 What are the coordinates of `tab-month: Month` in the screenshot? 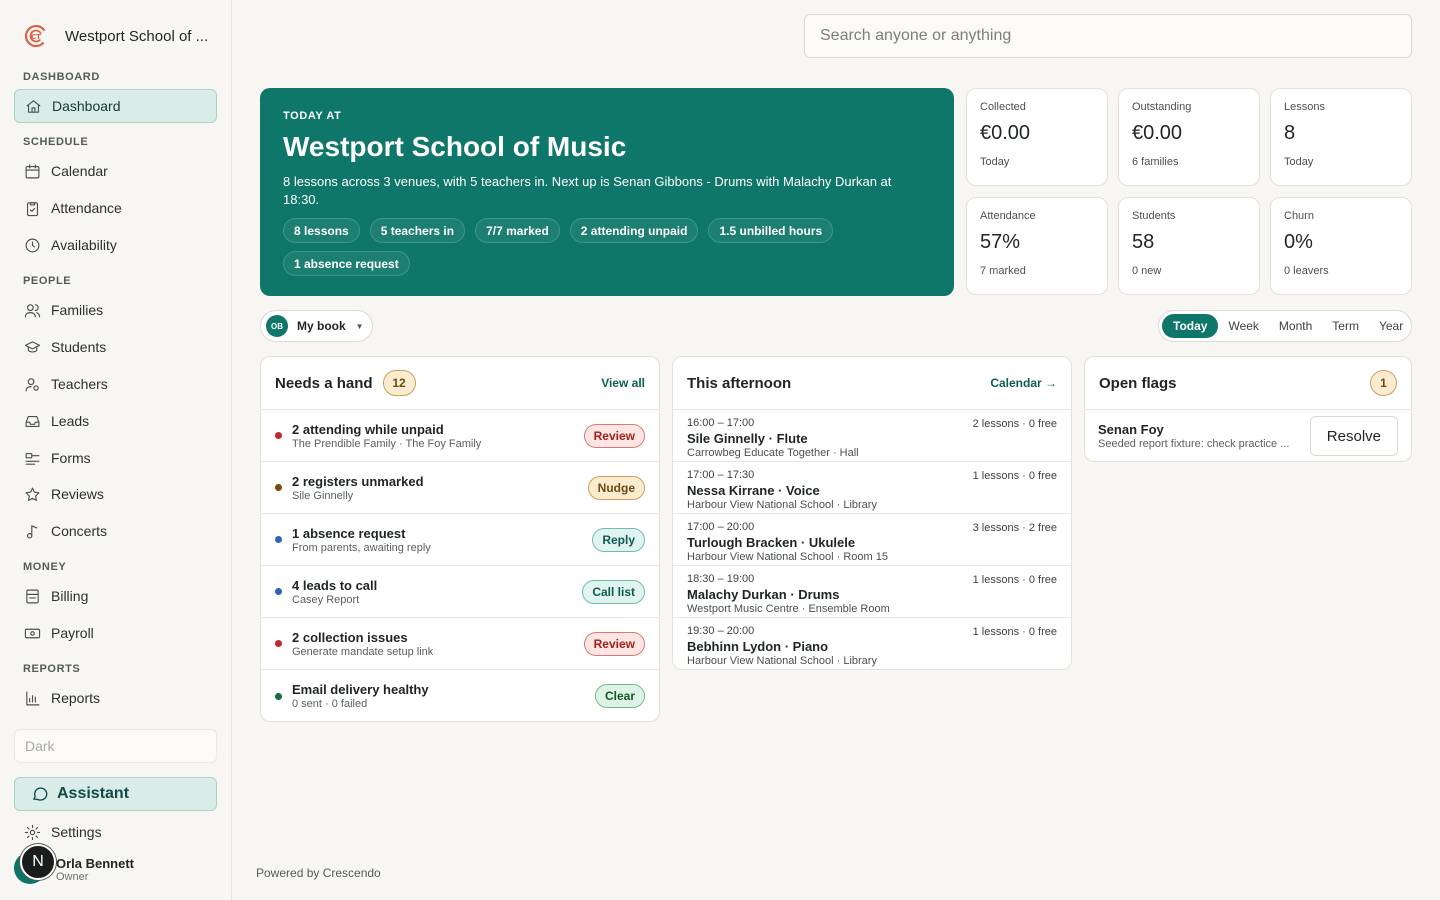 It's located at (1295, 326).